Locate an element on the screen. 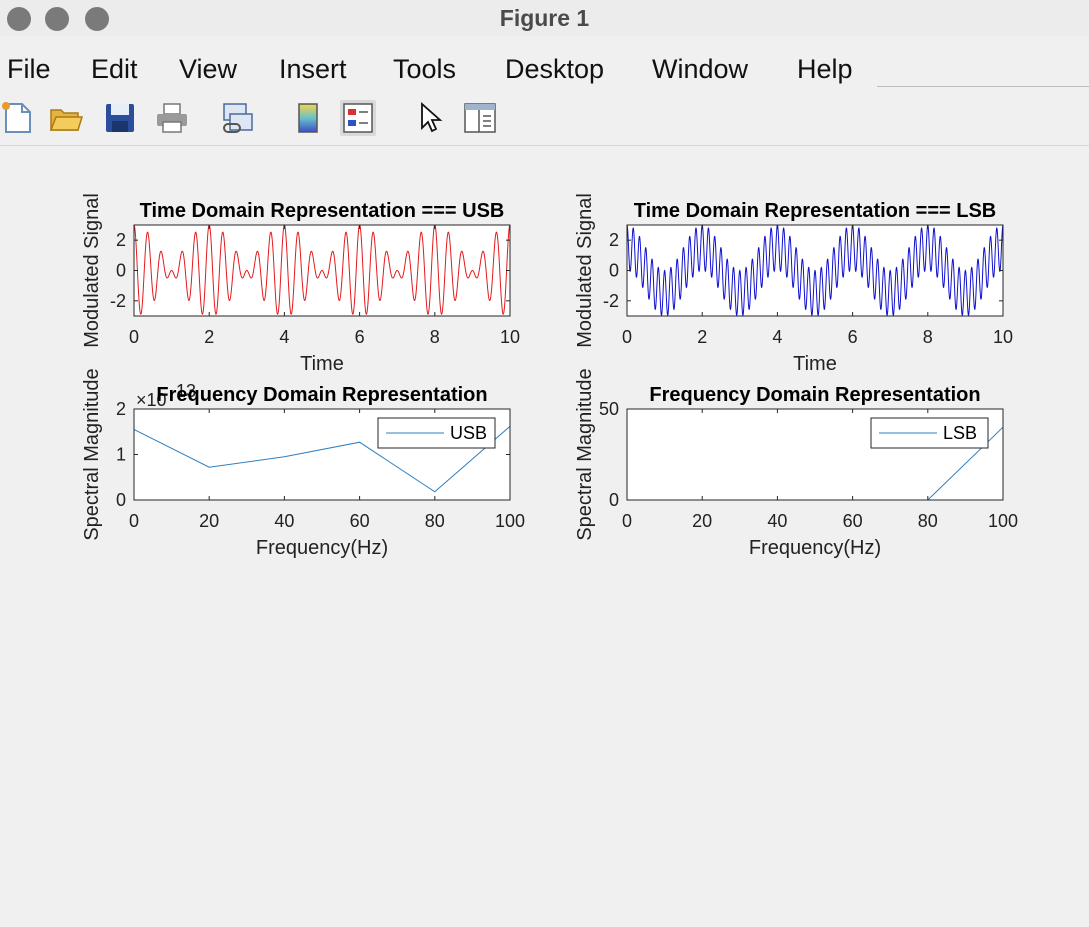  open-file-icon is located at coordinates (66, 118).